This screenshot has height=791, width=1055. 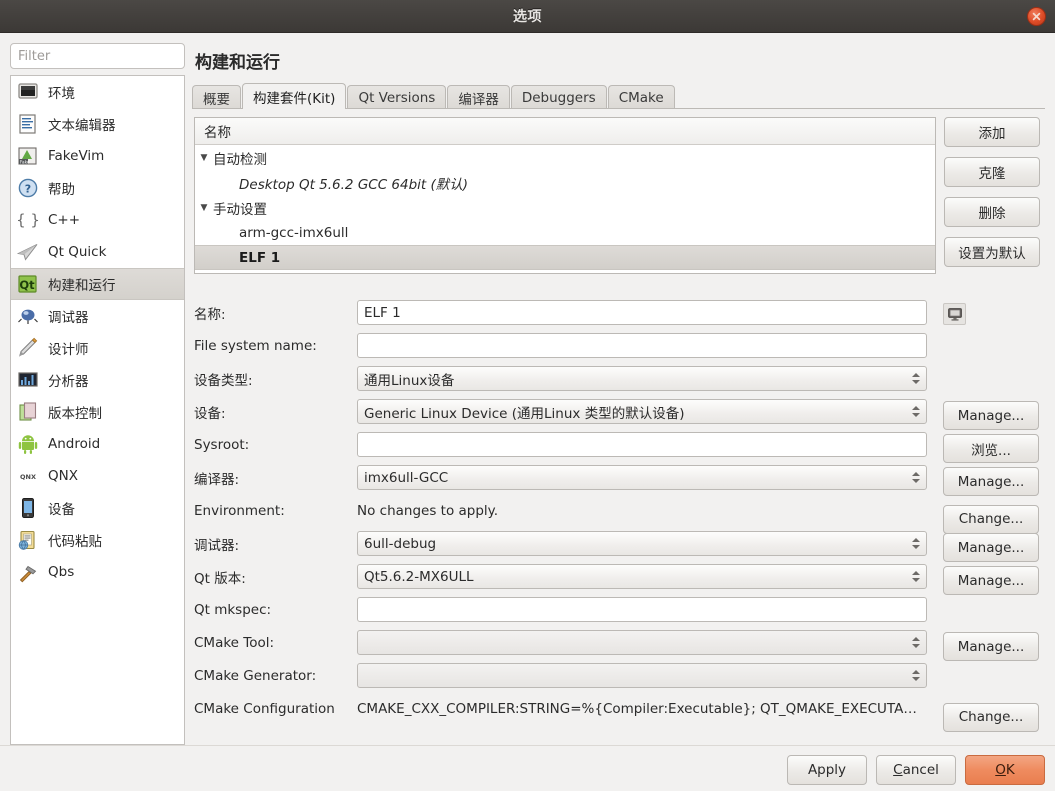 What do you see at coordinates (294, 96) in the screenshot?
I see `tab-2: 构建套件(Kit)` at bounding box center [294, 96].